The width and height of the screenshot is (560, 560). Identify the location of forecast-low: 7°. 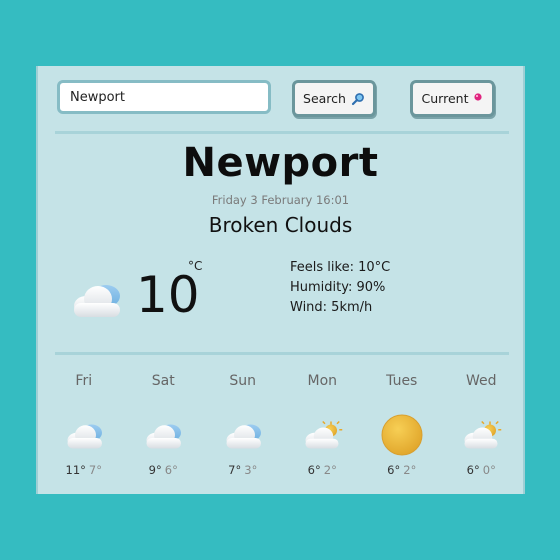
(95, 470).